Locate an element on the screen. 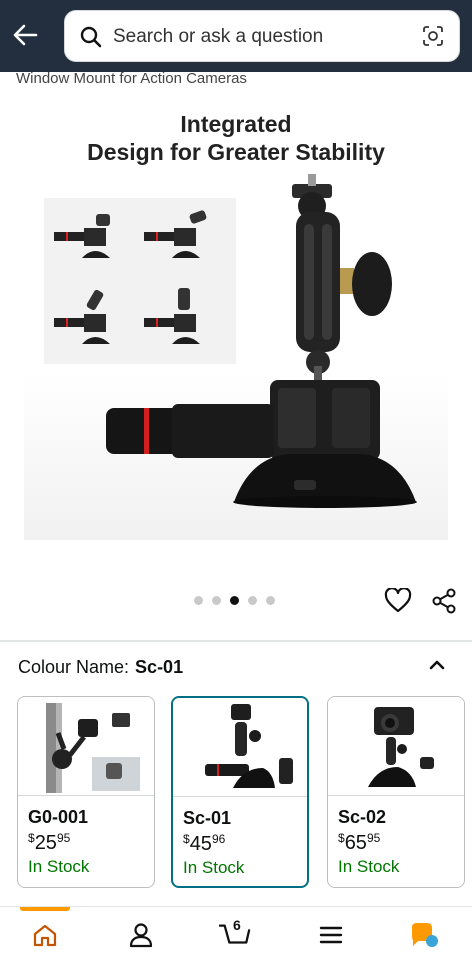 The image size is (472, 960). product-title: Window Mount for Action Cameras is located at coordinates (131, 78).